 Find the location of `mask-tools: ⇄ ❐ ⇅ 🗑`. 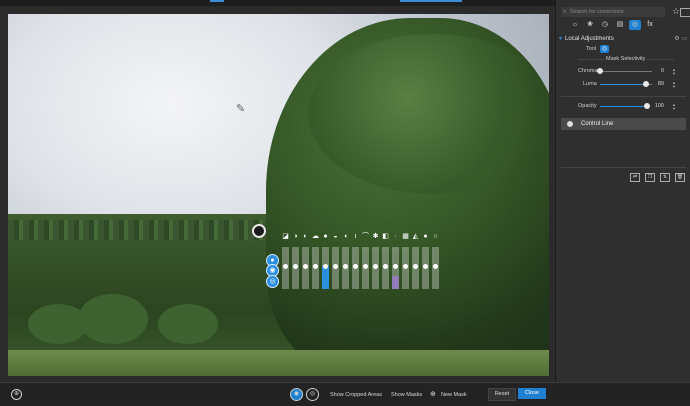

mask-tools: ⇄ ❐ ⇅ 🗑 is located at coordinates (657, 177).